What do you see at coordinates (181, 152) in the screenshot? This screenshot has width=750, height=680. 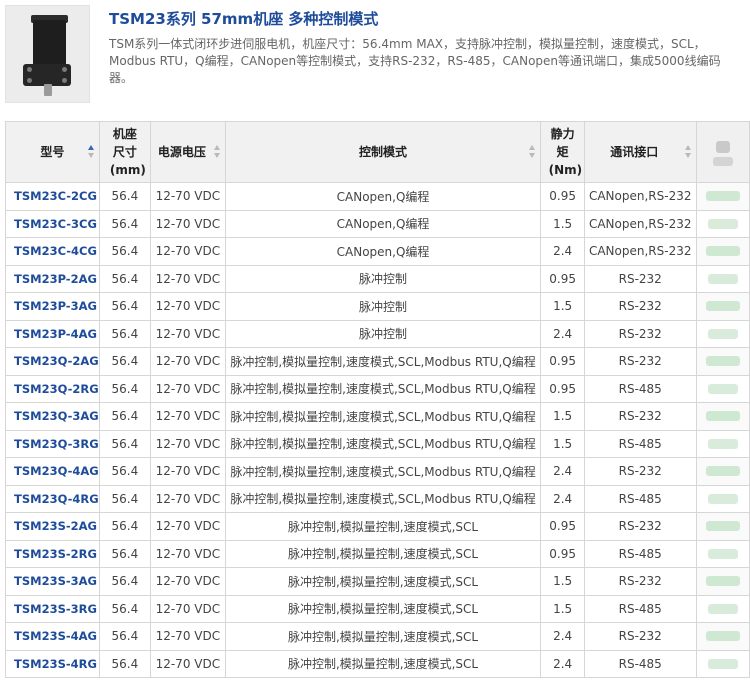 I see `column-label: 电源电压` at bounding box center [181, 152].